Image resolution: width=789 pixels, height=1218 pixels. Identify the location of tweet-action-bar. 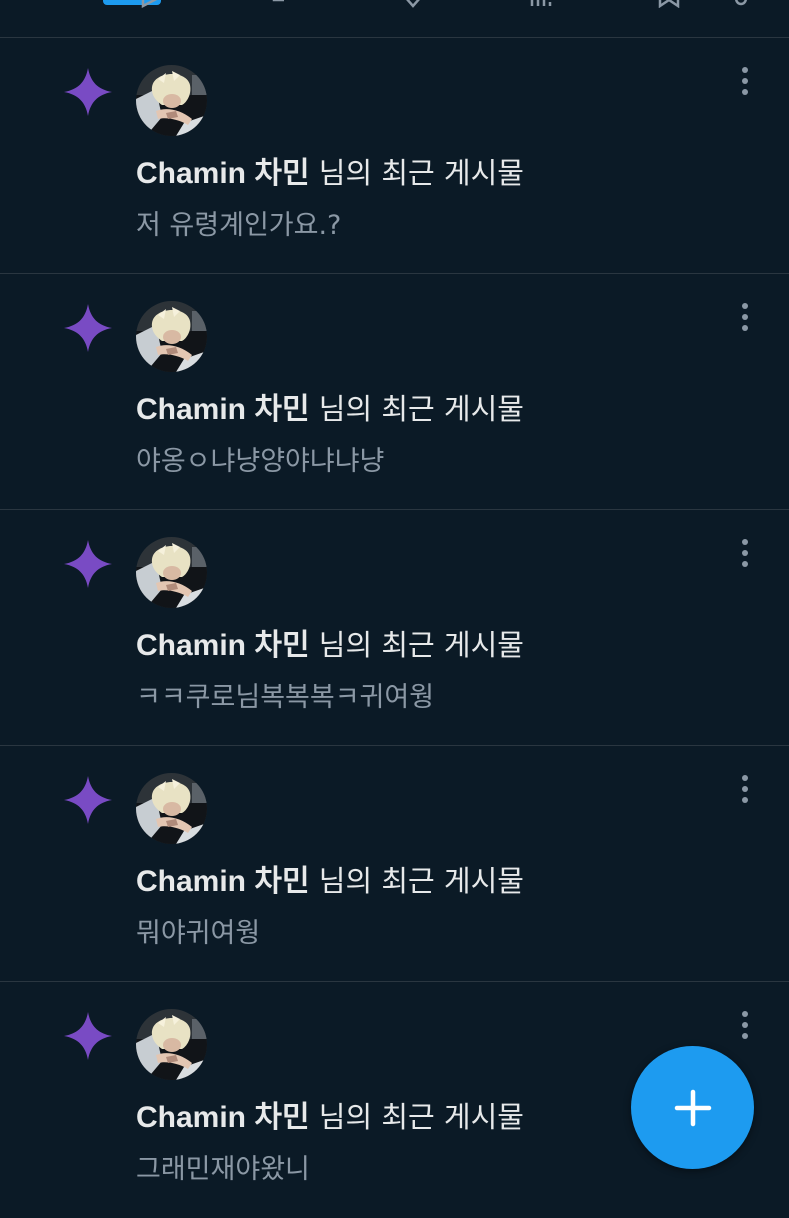
(394, 19).